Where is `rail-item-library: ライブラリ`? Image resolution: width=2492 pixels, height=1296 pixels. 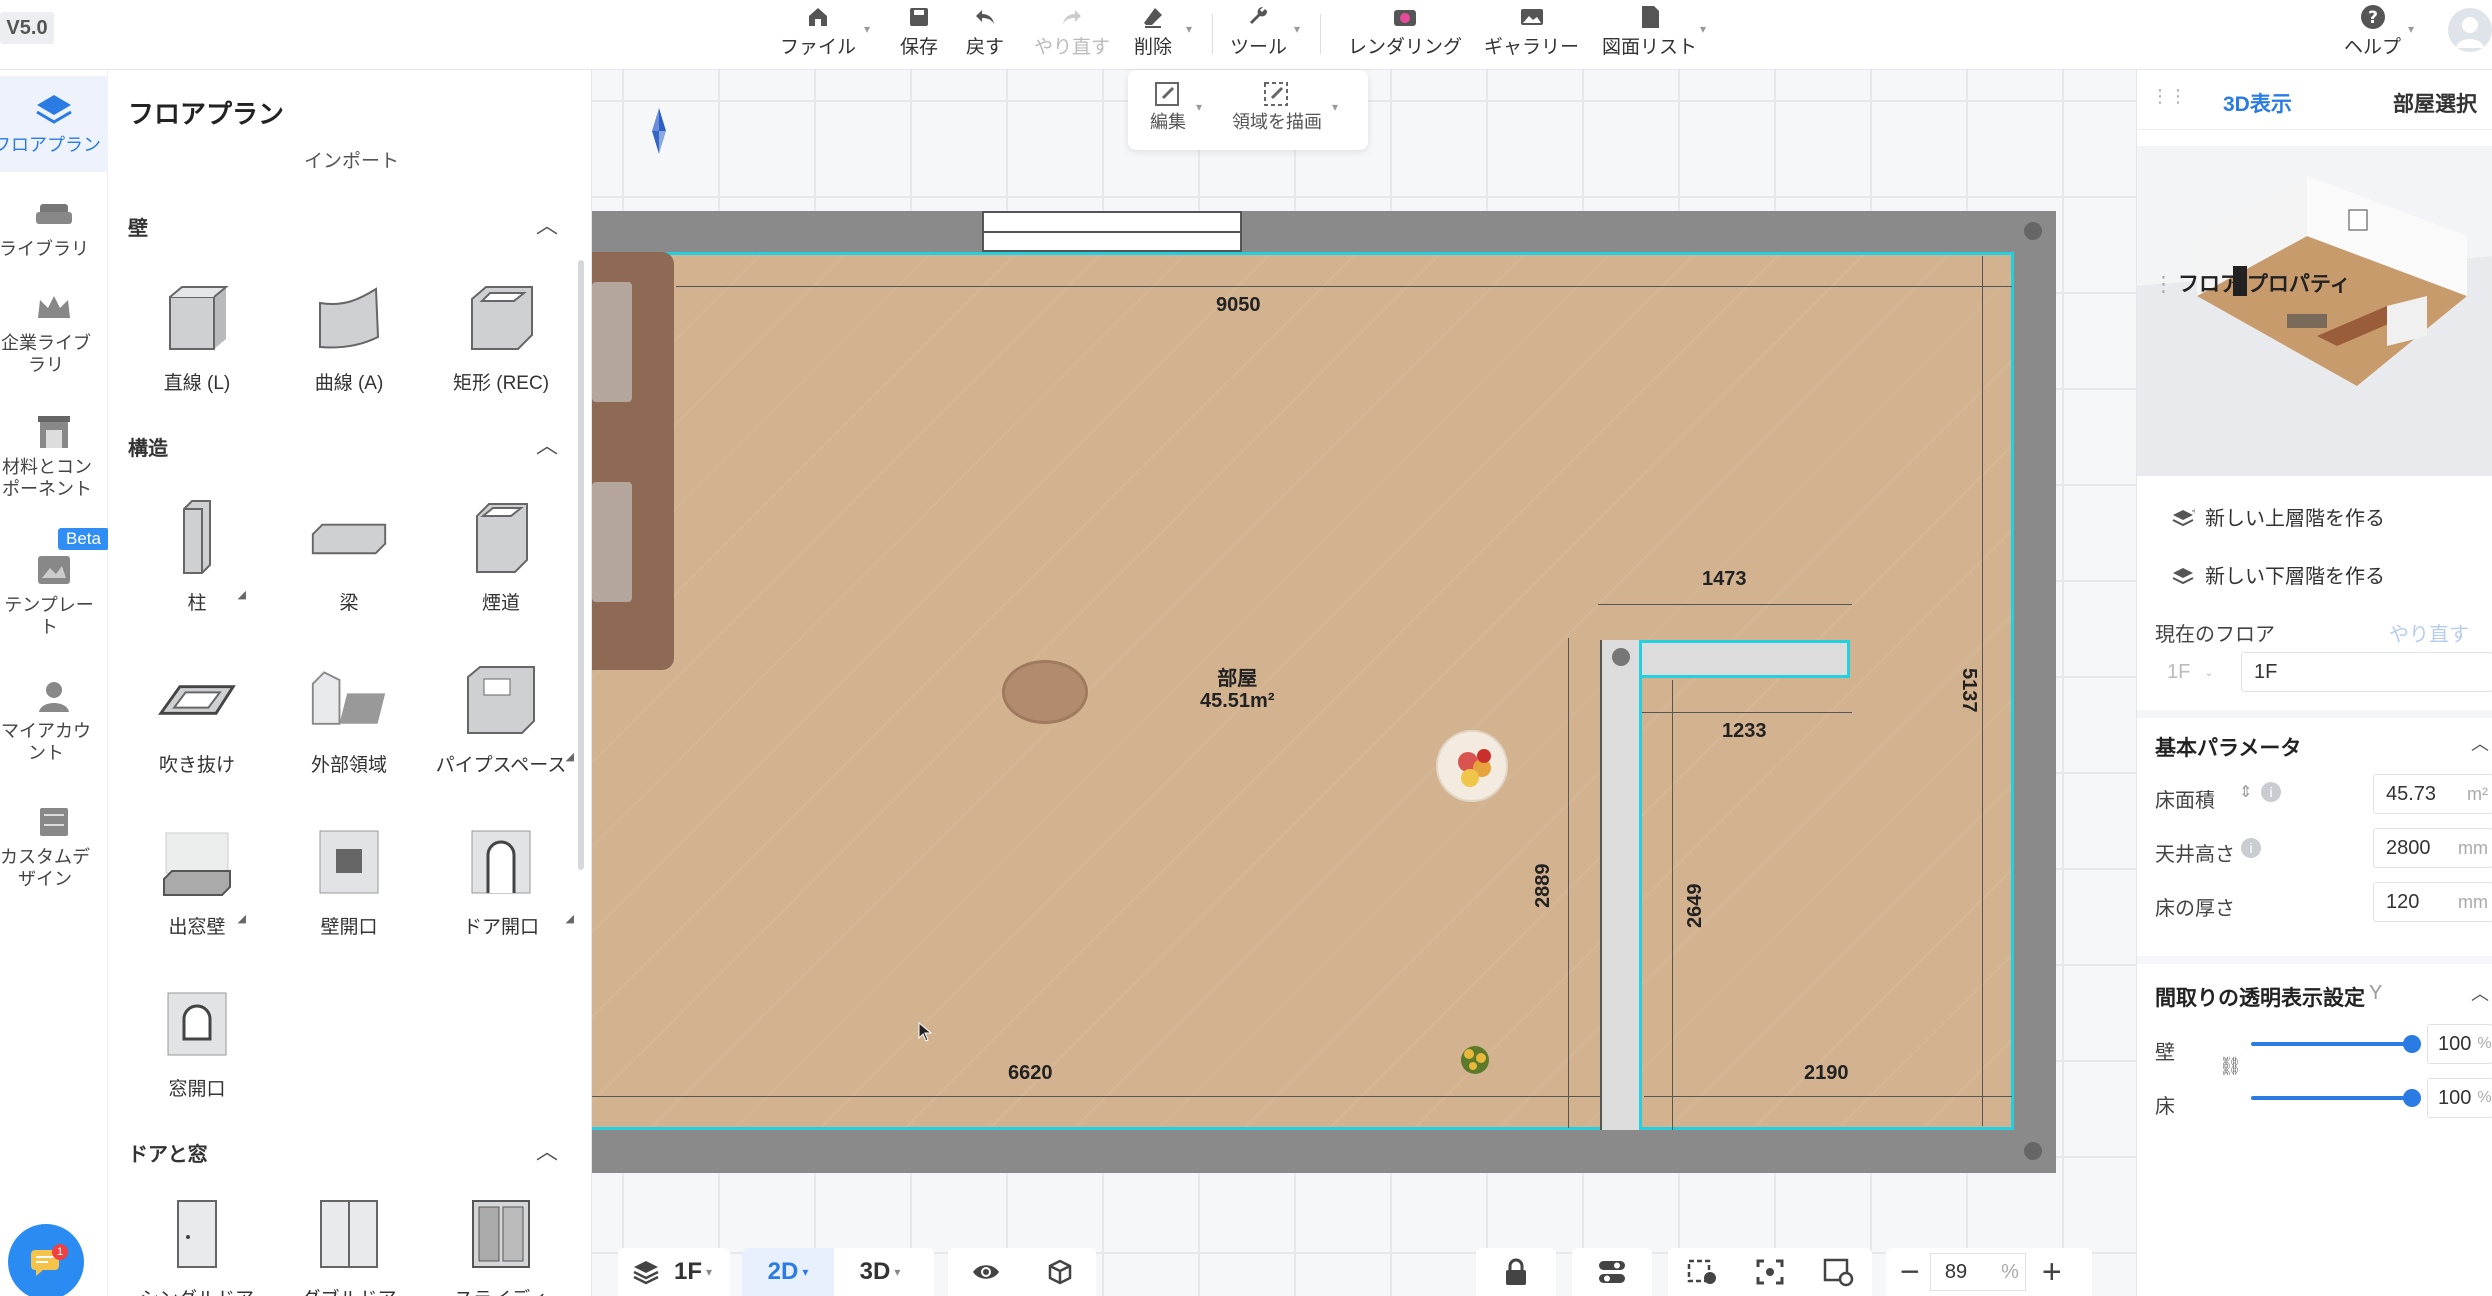
rail-item-library: ライブラリ is located at coordinates (54, 226).